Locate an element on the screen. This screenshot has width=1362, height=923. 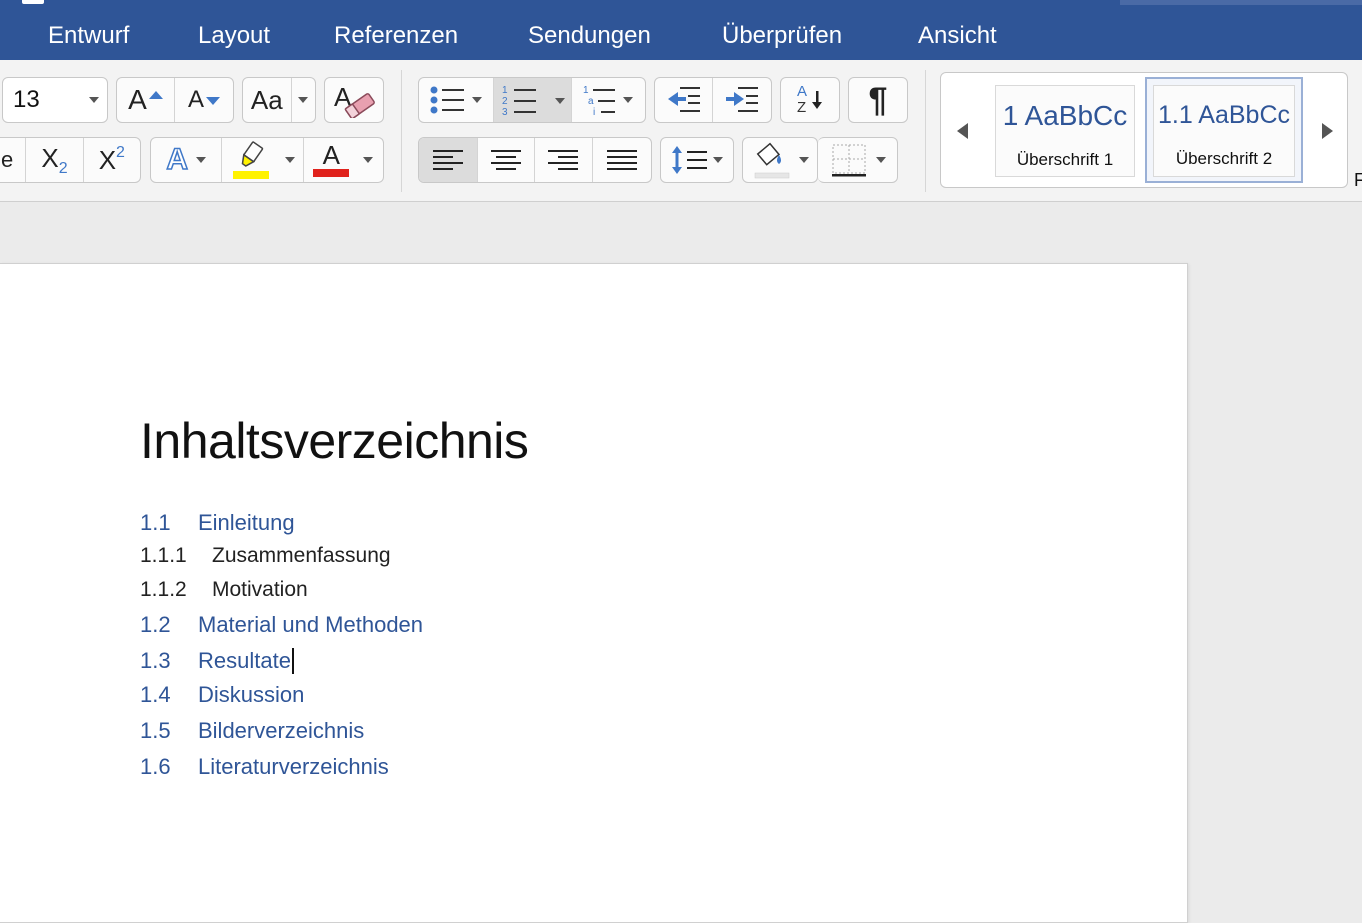
toc-text: Bilderverzeichnis is located at coordinates (281, 730).